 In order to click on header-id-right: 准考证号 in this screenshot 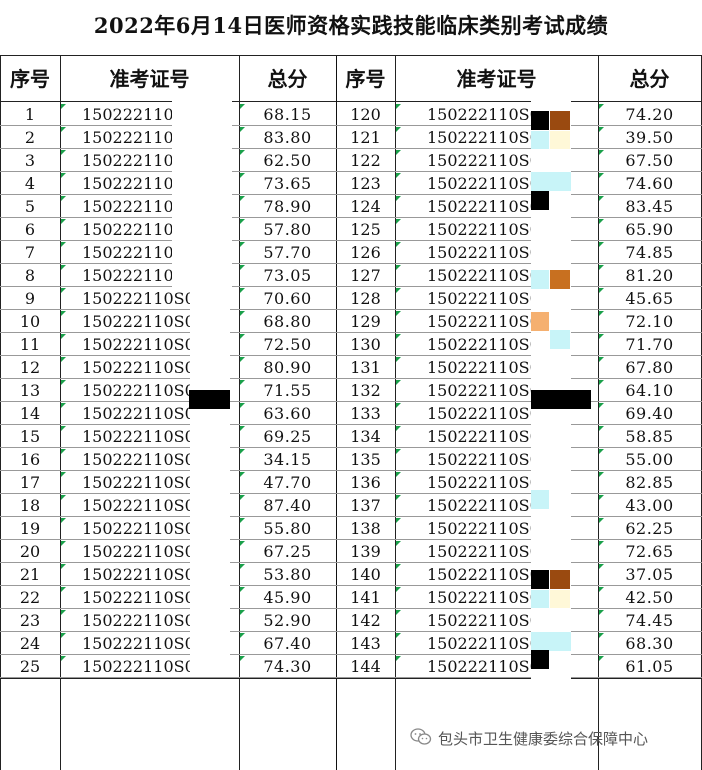, I will do `click(496, 79)`.